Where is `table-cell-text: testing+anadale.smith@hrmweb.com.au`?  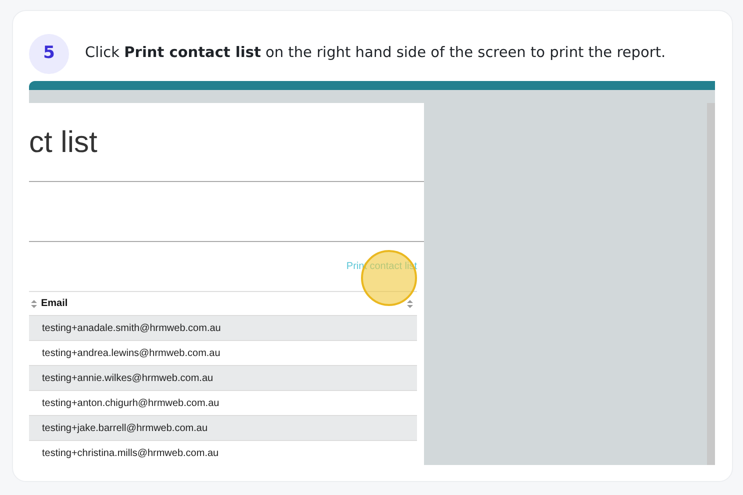 table-cell-text: testing+anadale.smith@hrmweb.com.au is located at coordinates (131, 329).